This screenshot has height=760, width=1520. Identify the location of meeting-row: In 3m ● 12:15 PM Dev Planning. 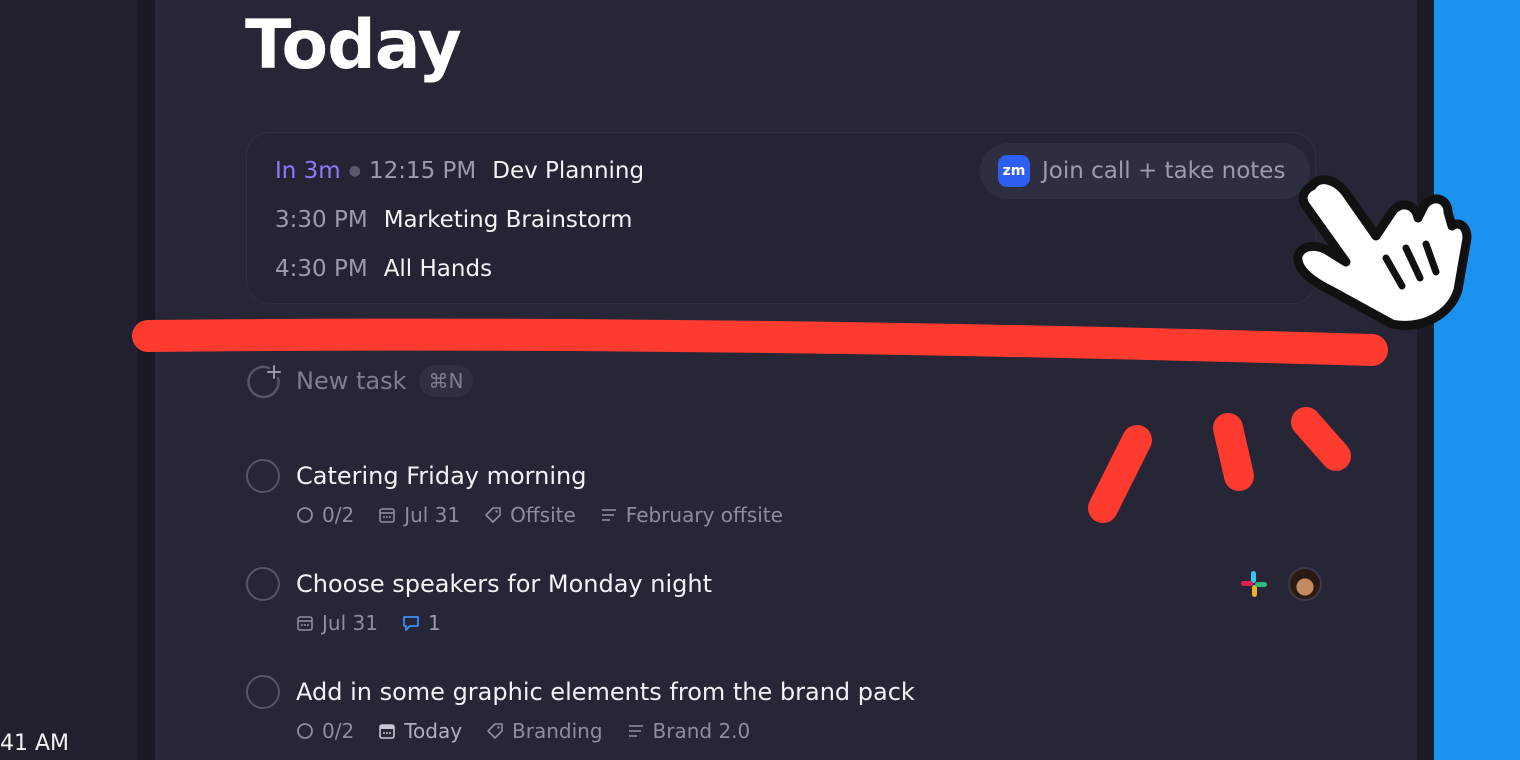
(459, 171).